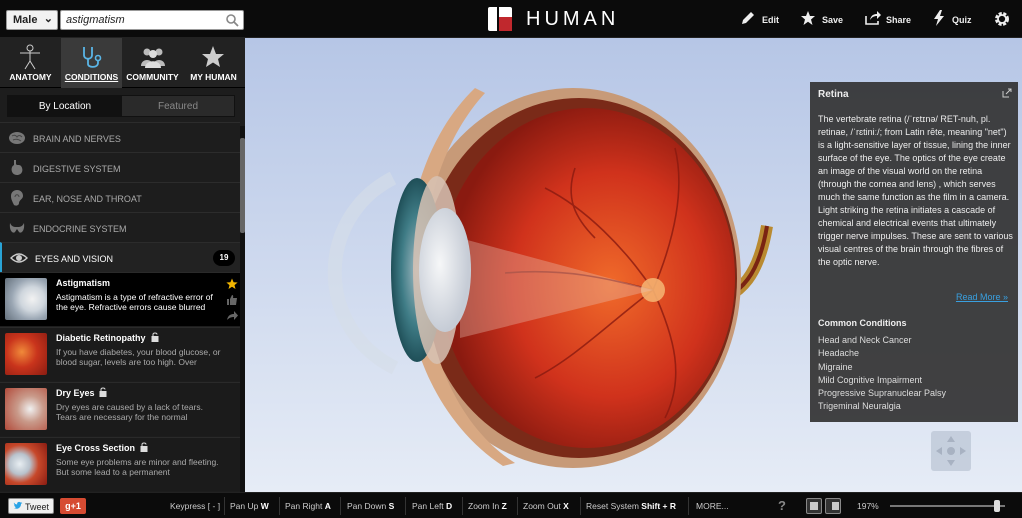 Image resolution: width=1022 pixels, height=518 pixels. What do you see at coordinates (120, 167) in the screenshot?
I see `category-digestive-system: DIGESTIVE SYSTEM` at bounding box center [120, 167].